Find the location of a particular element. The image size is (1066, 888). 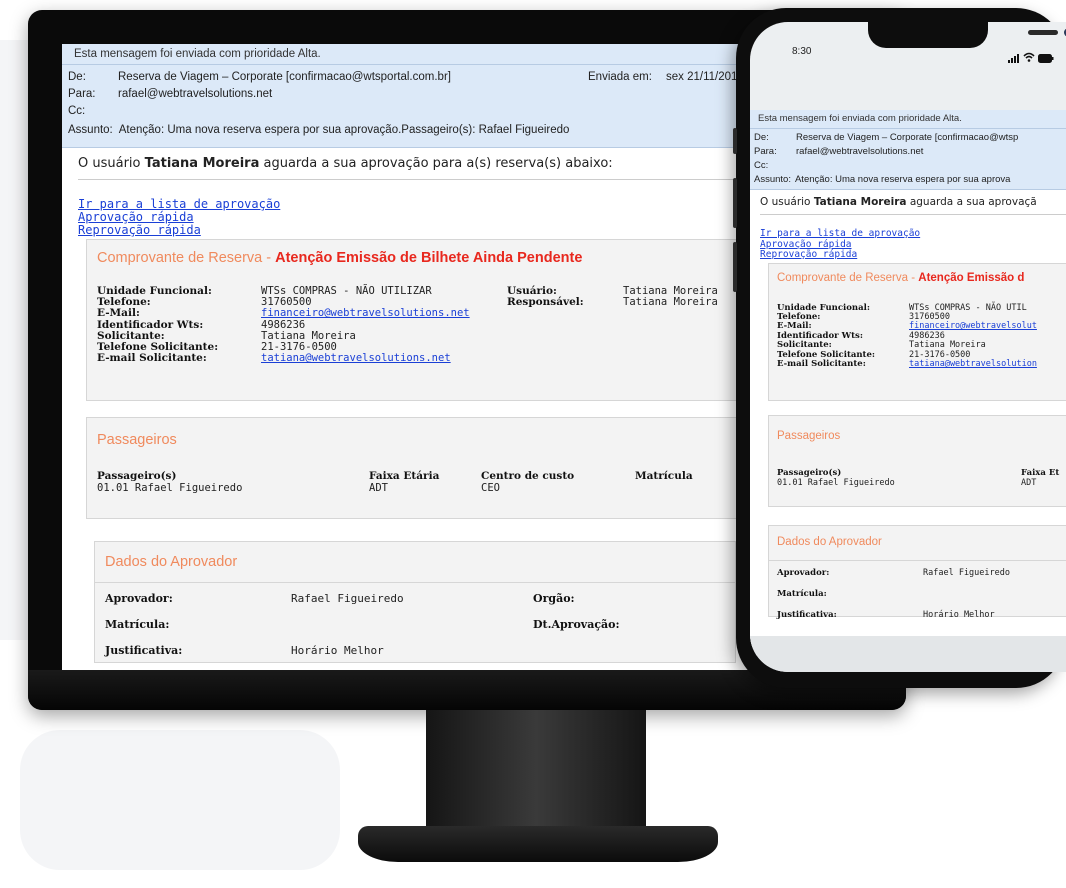

field-label: Orgão: is located at coordinates (554, 598).